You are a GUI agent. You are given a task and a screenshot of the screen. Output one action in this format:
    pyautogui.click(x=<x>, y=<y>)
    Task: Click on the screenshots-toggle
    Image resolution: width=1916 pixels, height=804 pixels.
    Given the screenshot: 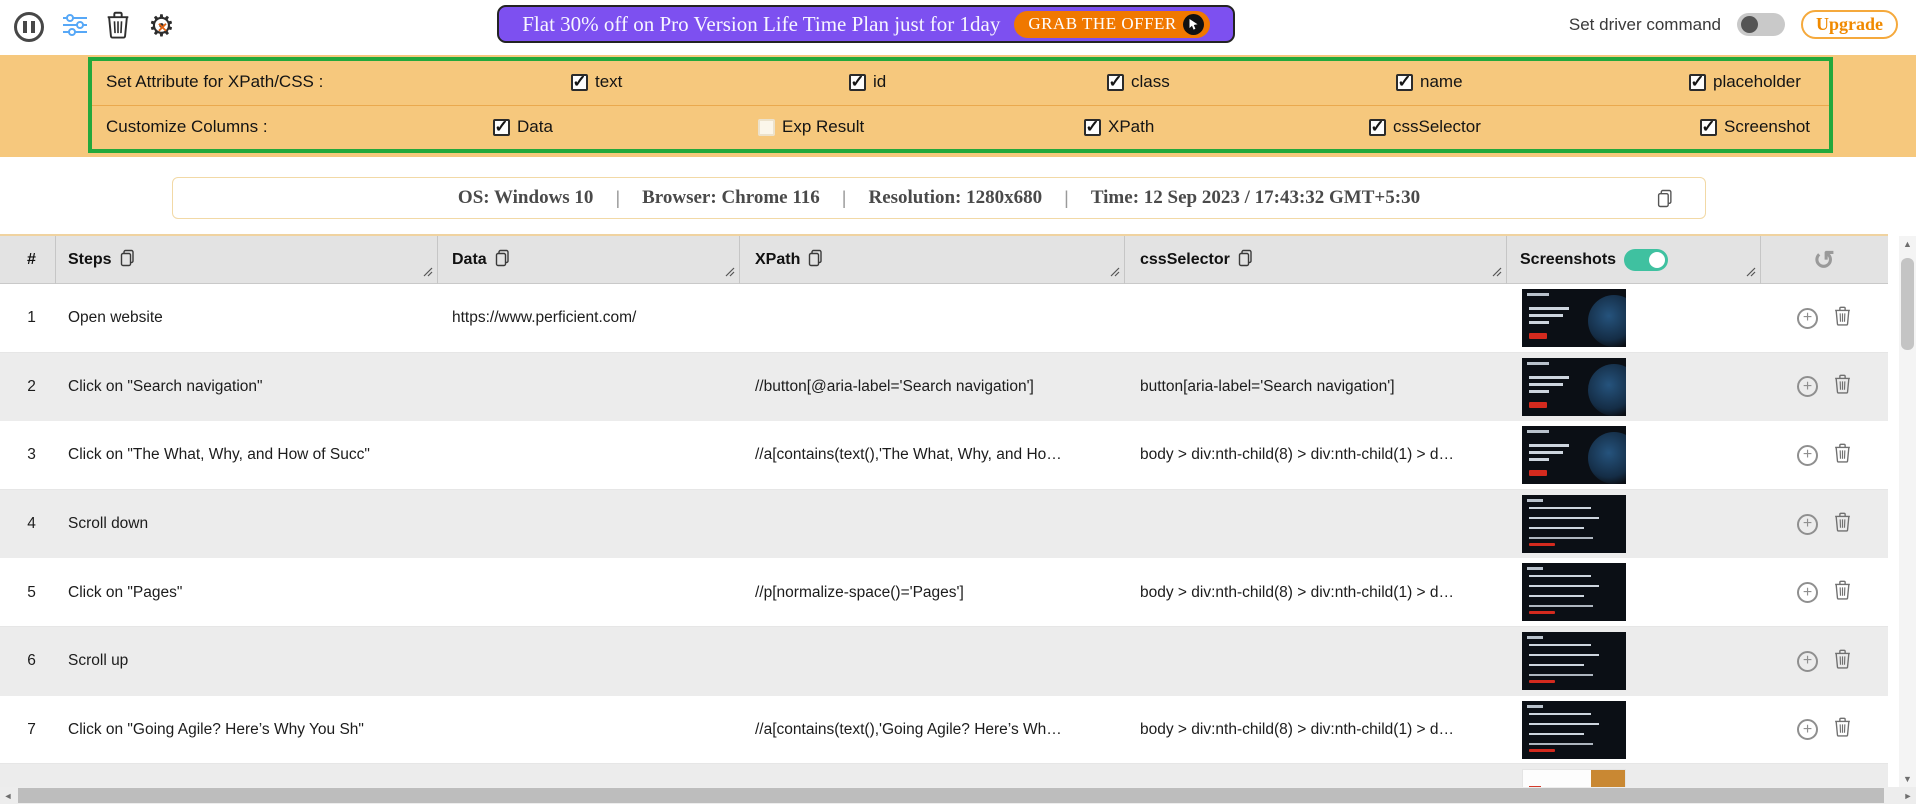 What is the action you would take?
    pyautogui.click(x=1646, y=260)
    